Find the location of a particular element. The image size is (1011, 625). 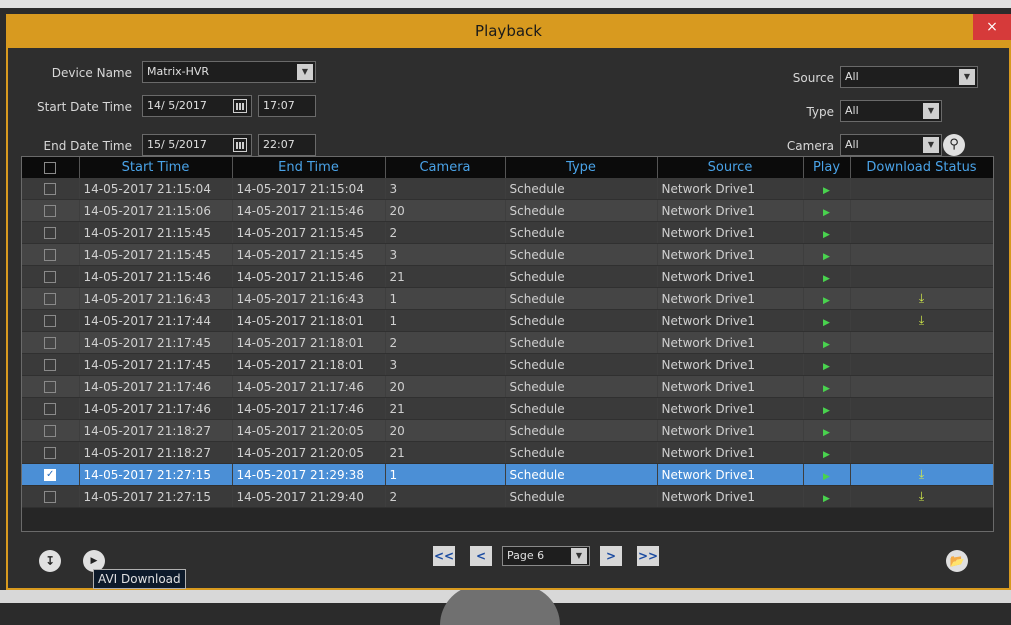

column-header-start-time: Start Time is located at coordinates (156, 167).